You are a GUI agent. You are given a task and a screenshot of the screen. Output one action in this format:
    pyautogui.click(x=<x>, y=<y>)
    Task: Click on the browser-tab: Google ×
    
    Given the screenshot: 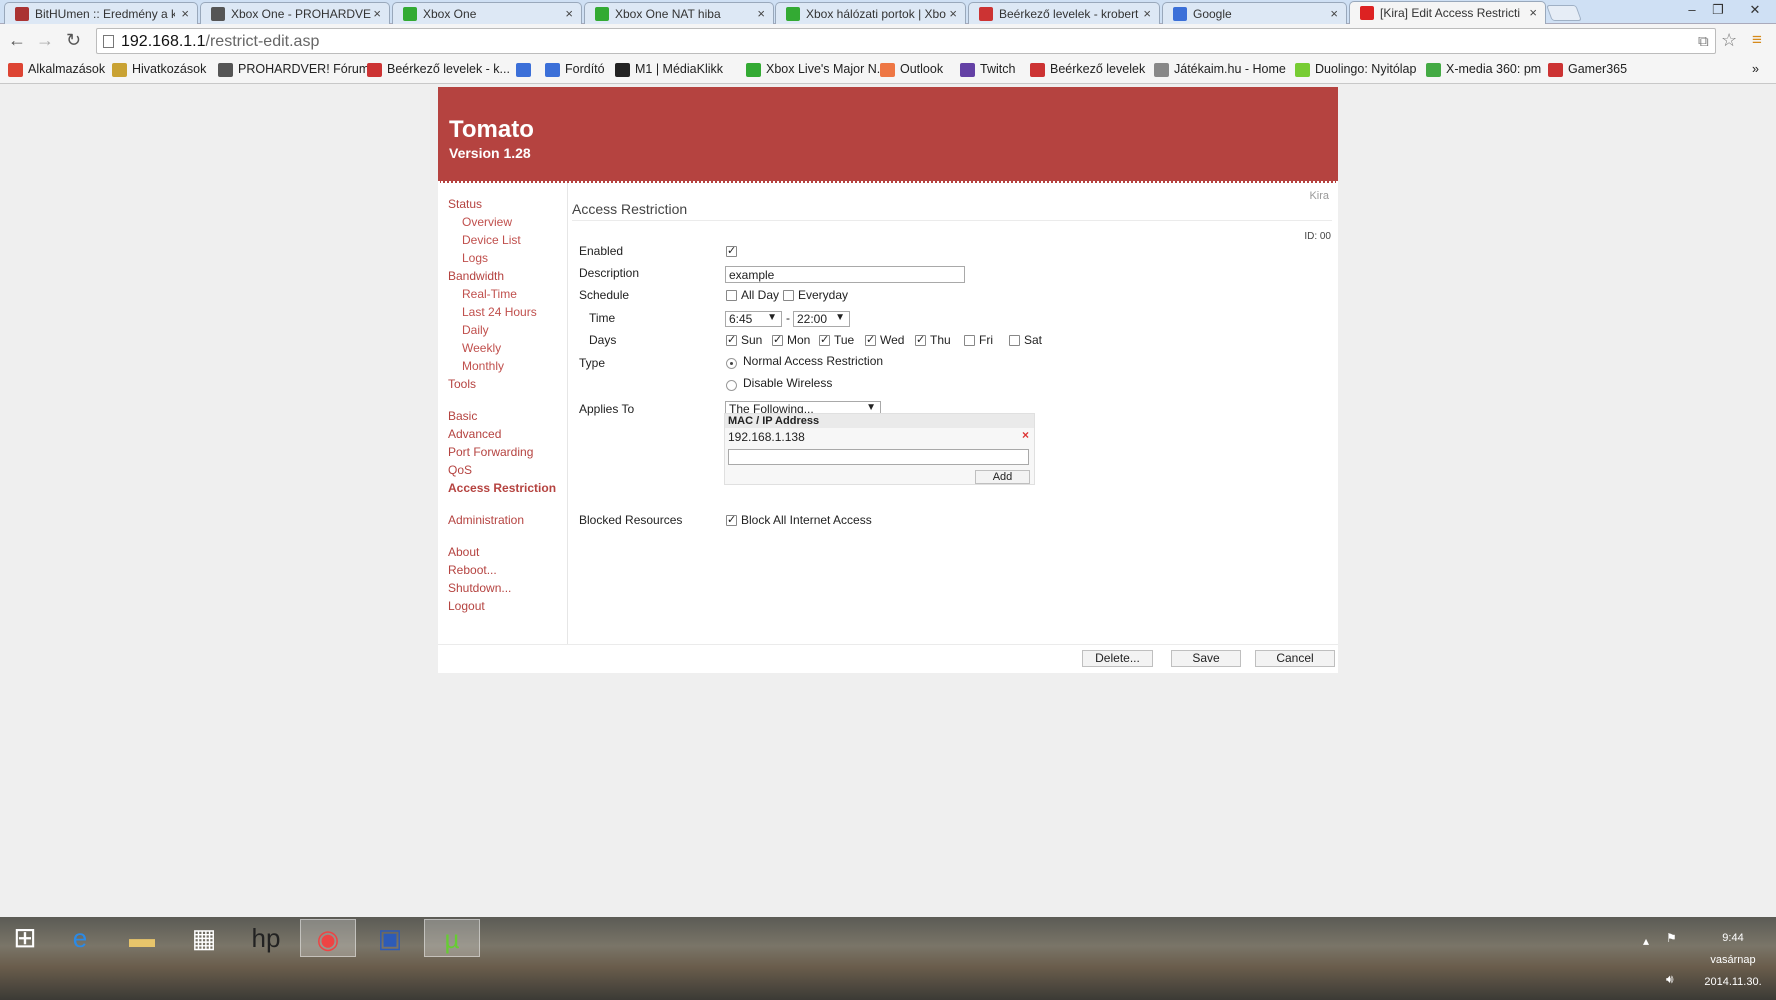 What is the action you would take?
    pyautogui.click(x=1254, y=13)
    